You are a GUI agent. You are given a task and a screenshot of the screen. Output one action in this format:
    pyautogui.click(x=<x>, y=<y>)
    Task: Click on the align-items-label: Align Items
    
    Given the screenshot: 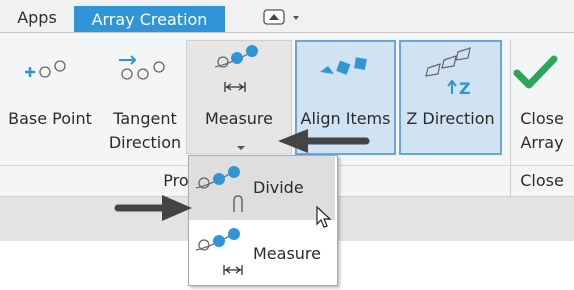 What is the action you would take?
    pyautogui.click(x=345, y=119)
    